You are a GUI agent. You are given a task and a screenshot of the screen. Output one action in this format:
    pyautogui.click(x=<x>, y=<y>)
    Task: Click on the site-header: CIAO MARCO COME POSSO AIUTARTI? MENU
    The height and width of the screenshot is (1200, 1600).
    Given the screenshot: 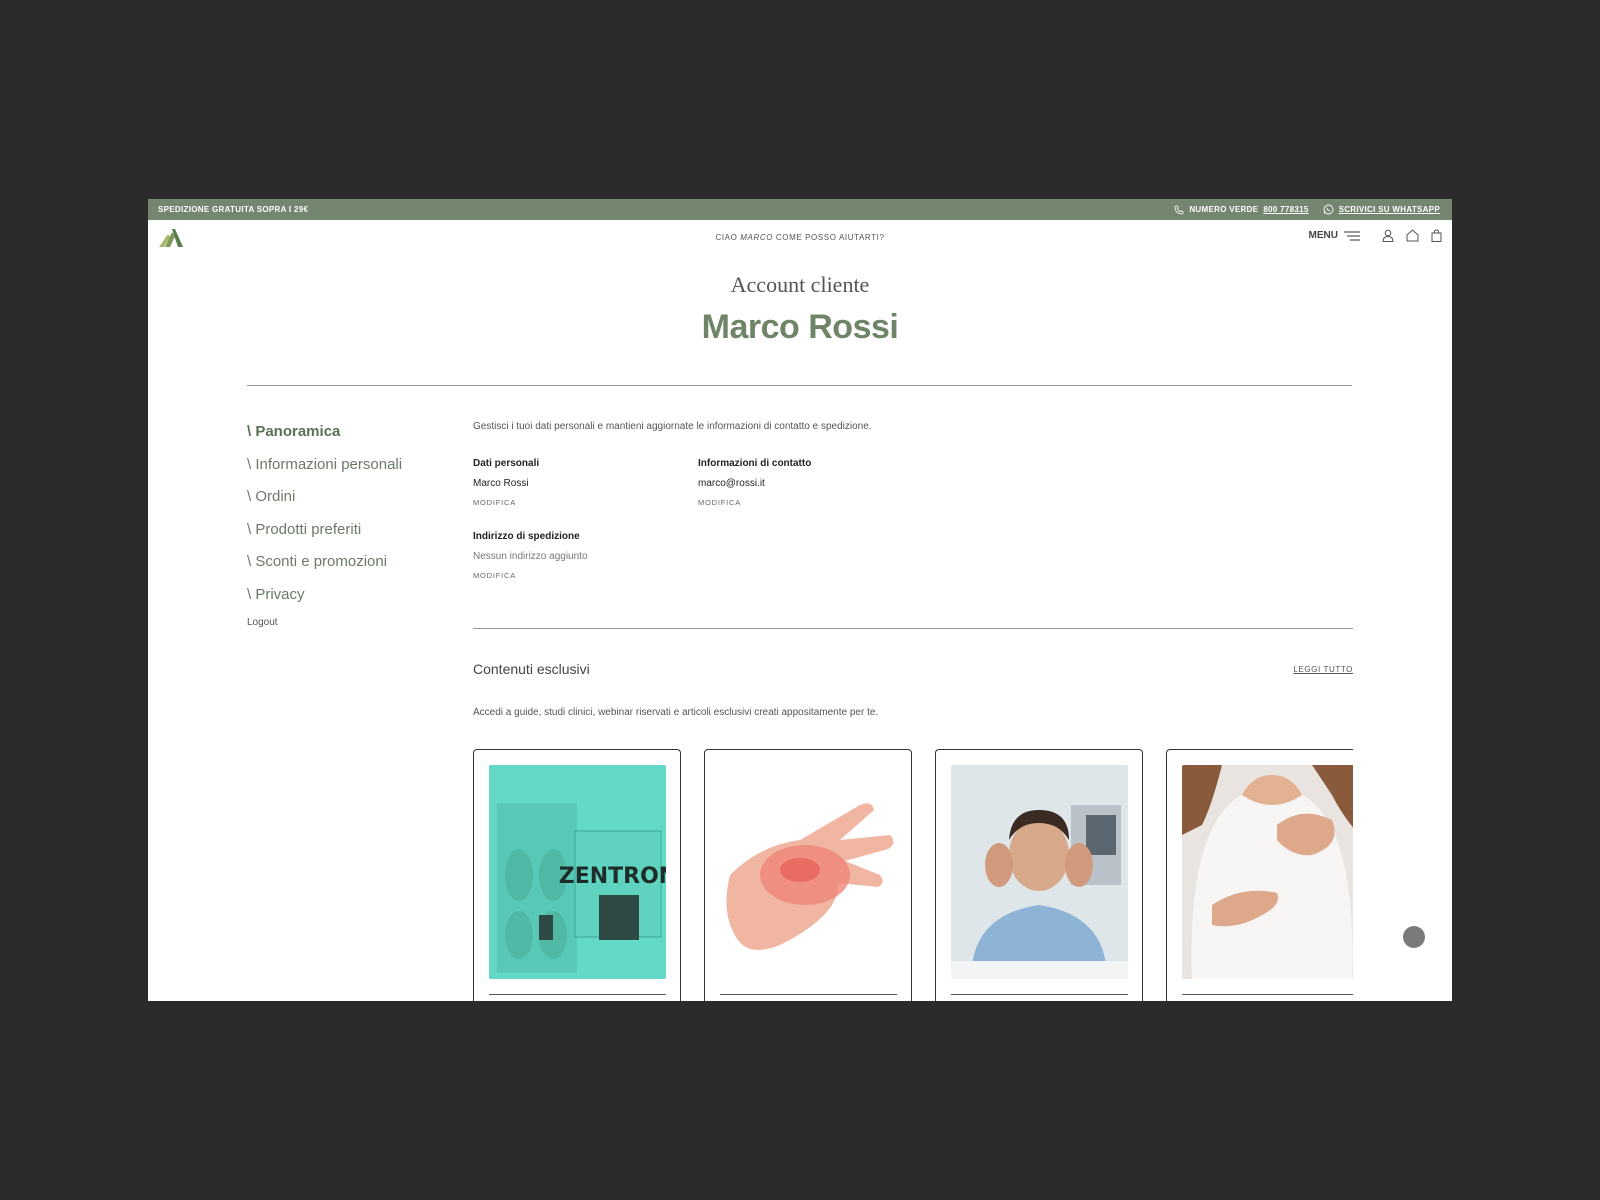 What is the action you would take?
    pyautogui.click(x=800, y=238)
    